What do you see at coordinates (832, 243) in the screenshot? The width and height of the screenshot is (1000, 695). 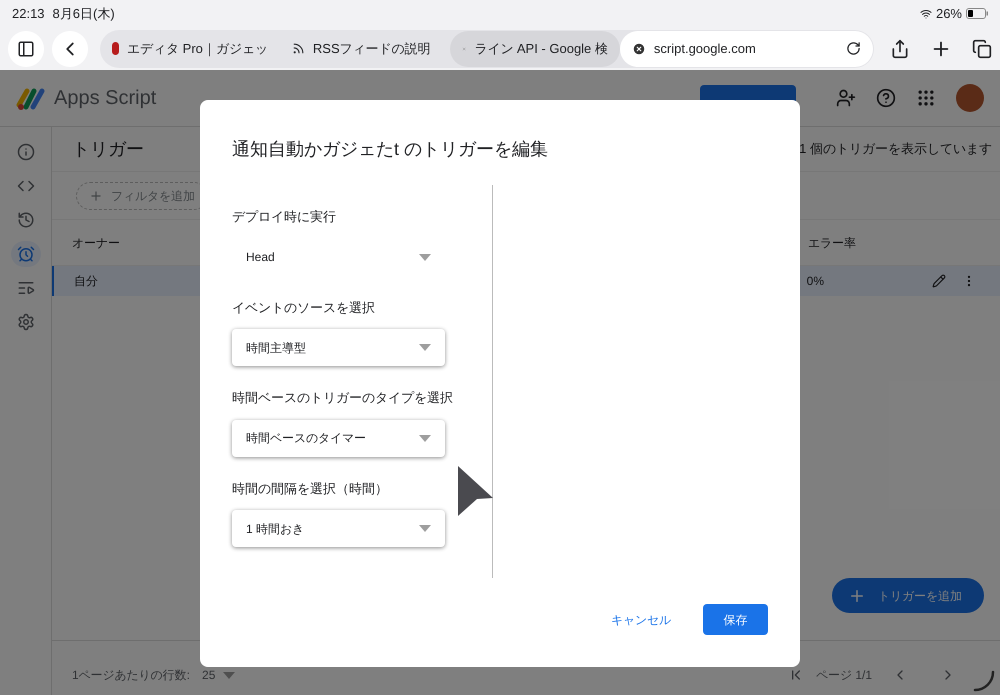 I see `column-header: エラー率` at bounding box center [832, 243].